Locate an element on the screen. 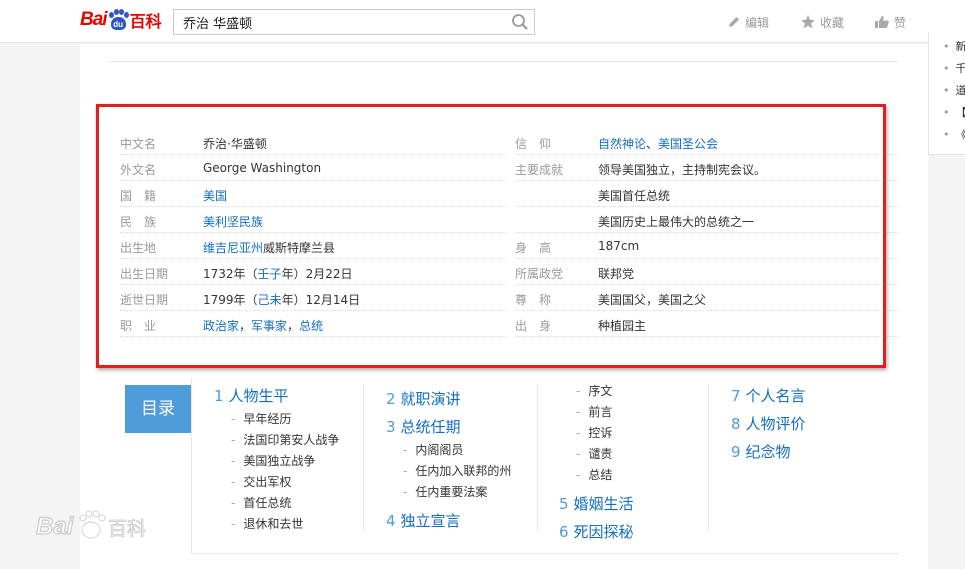 The image size is (965, 569). catalog-subsection: 任内重要法案 is located at coordinates (445, 491).